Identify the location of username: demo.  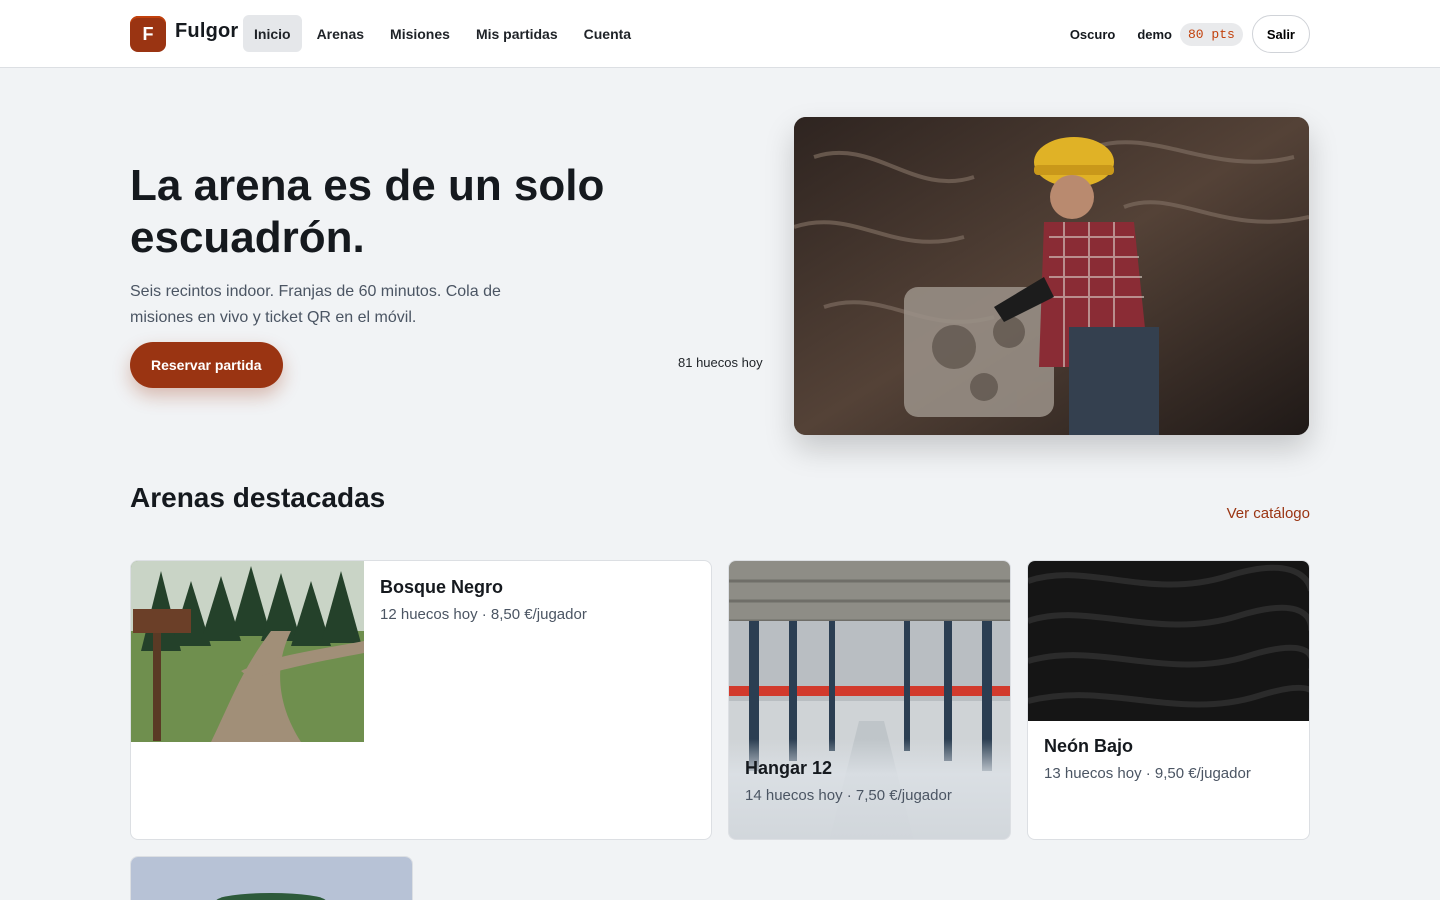
(1154, 34).